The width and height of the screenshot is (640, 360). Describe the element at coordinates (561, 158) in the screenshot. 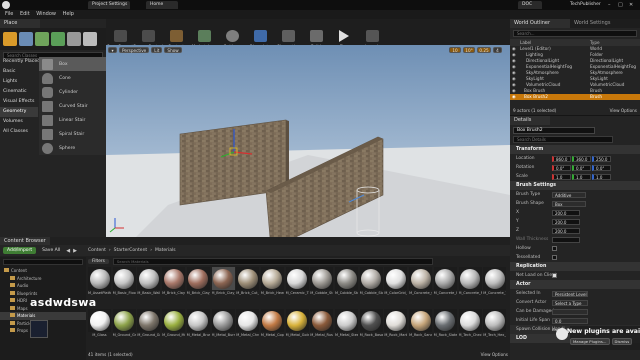

I see `location-x: 860.0` at that location.